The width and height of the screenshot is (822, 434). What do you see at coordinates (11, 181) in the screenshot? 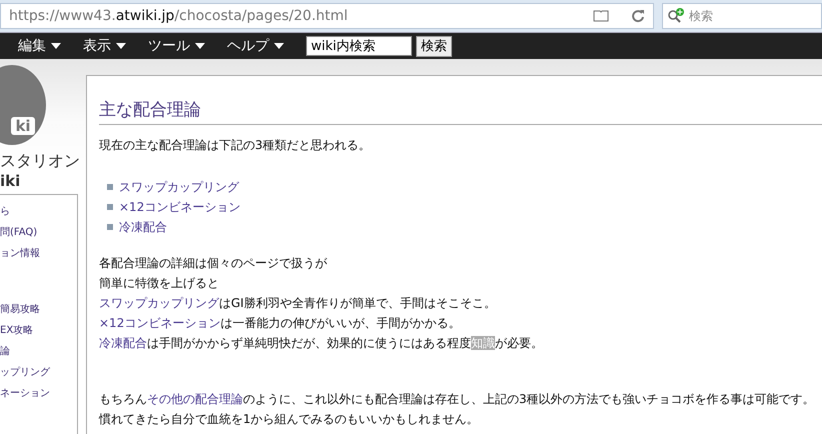
I see `site-subtitle: iki` at bounding box center [11, 181].